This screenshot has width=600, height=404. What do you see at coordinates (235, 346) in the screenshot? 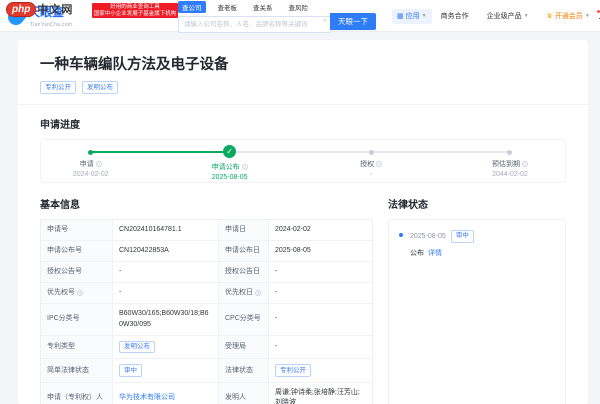
I see `info-label-text: 受理局` at bounding box center [235, 346].